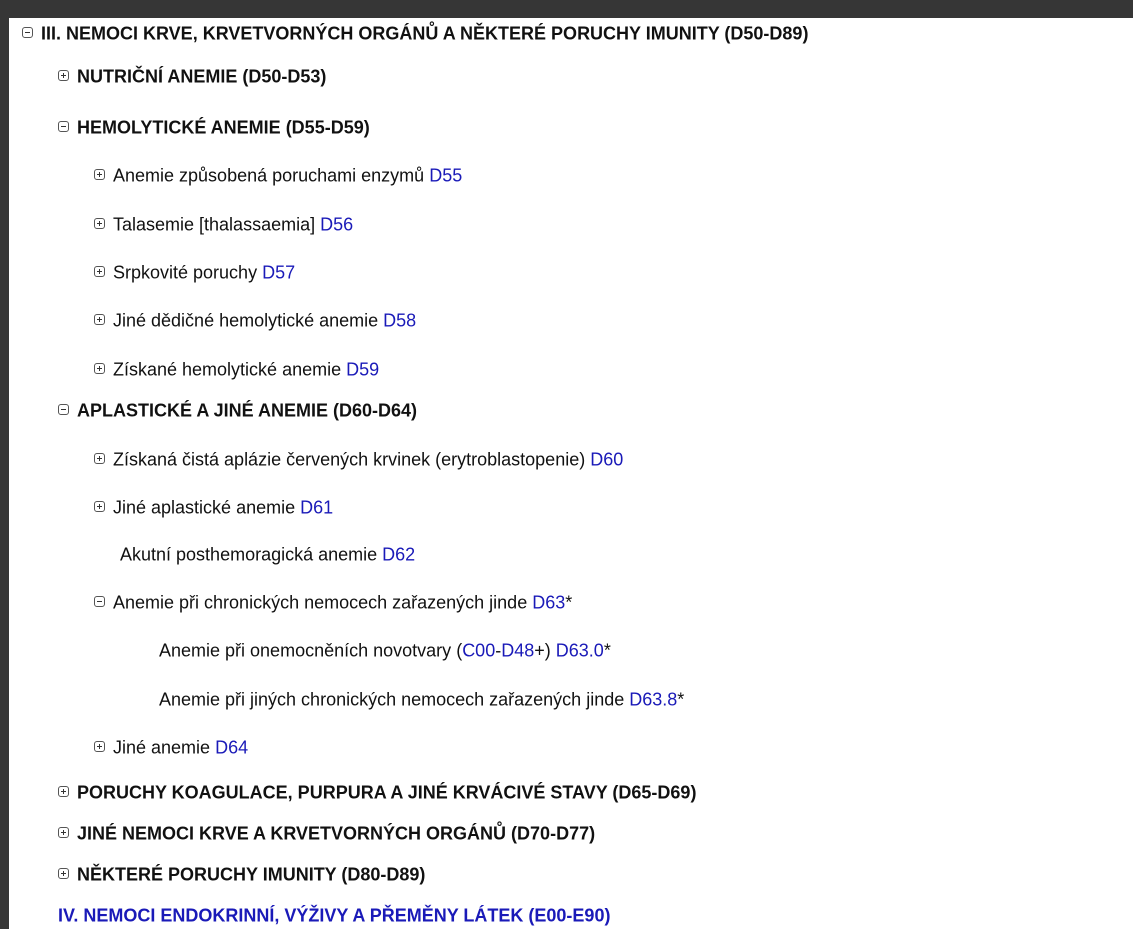 The height and width of the screenshot is (929, 1133). Describe the element at coordinates (249, 554) in the screenshot. I see `node-label: Akutní posthemoragická anemie` at that location.